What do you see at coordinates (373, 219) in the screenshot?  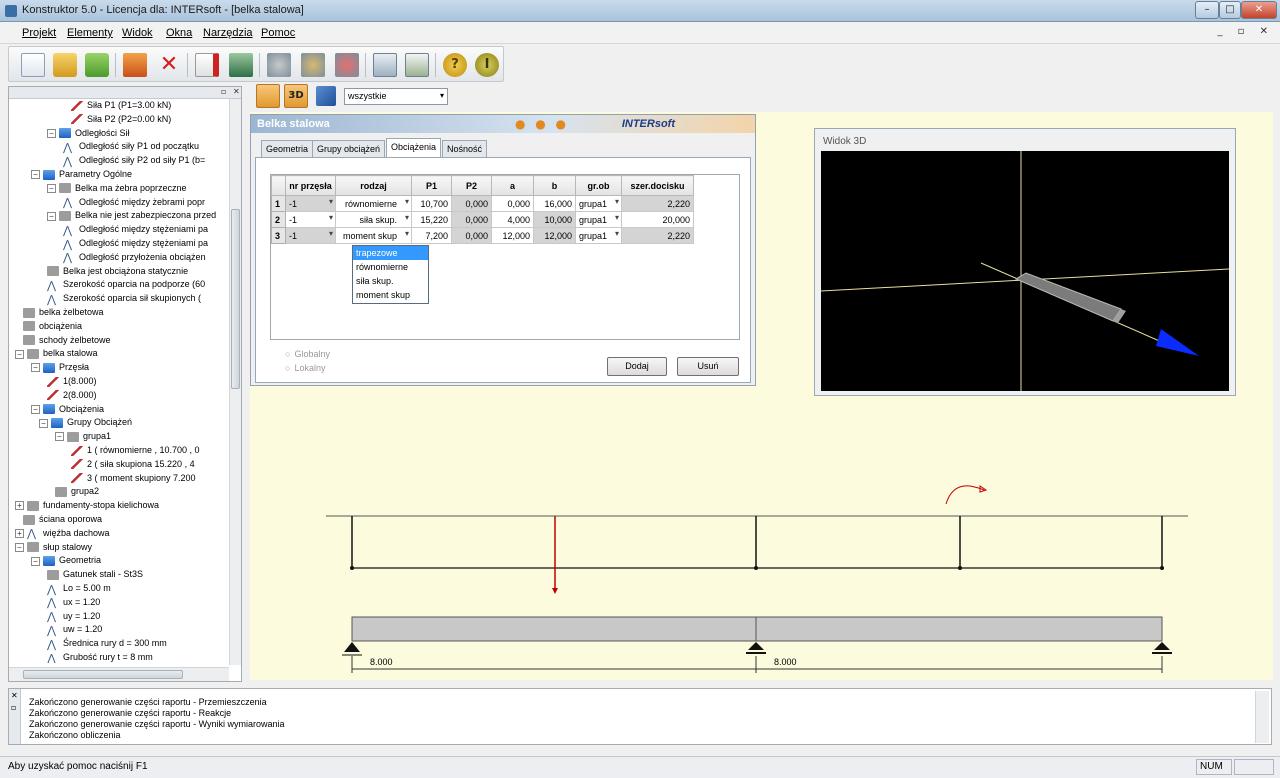 I see `table-cell: siła skup.` at bounding box center [373, 219].